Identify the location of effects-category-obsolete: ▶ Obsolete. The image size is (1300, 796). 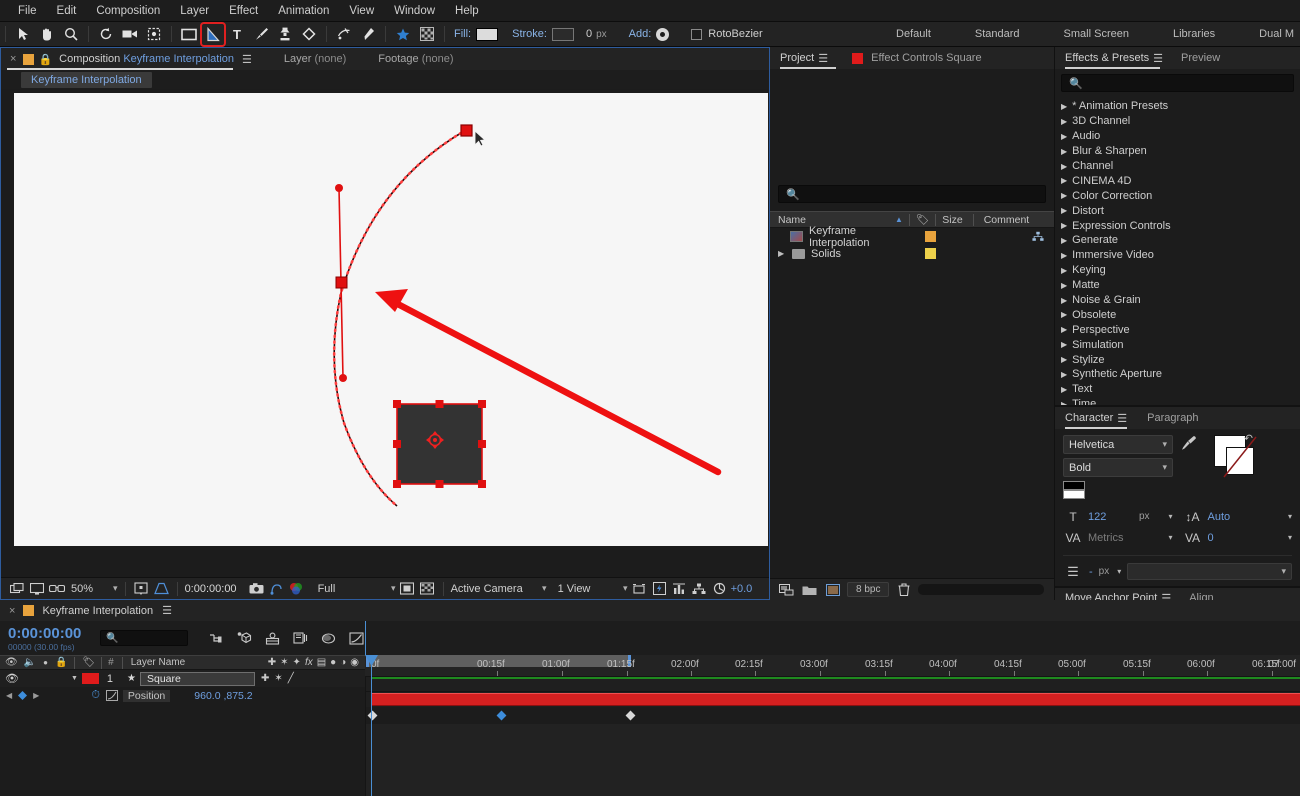
(1177, 314).